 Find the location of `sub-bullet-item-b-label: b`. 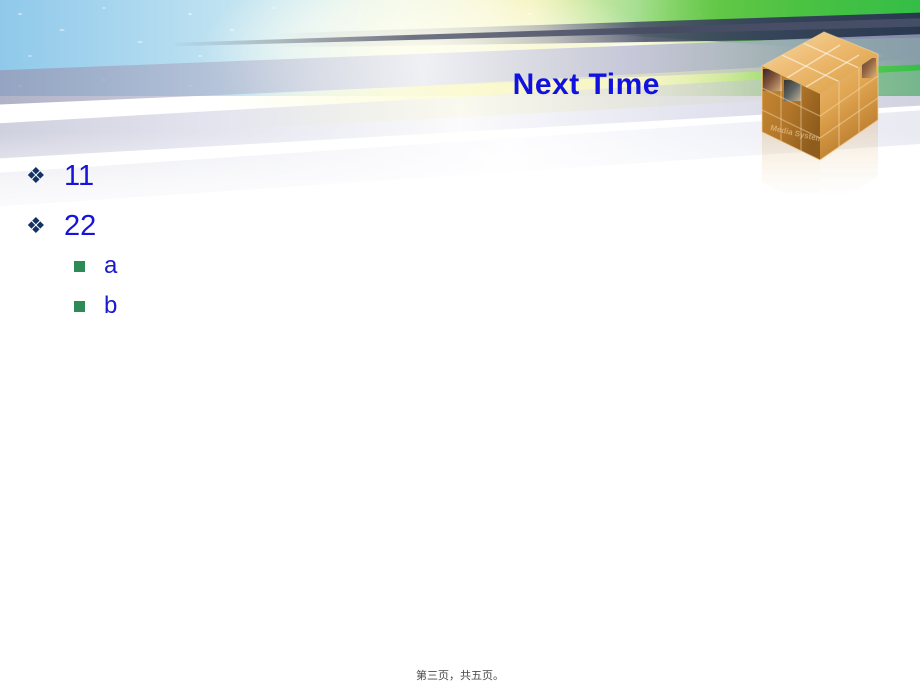

sub-bullet-item-b-label: b is located at coordinates (111, 306).